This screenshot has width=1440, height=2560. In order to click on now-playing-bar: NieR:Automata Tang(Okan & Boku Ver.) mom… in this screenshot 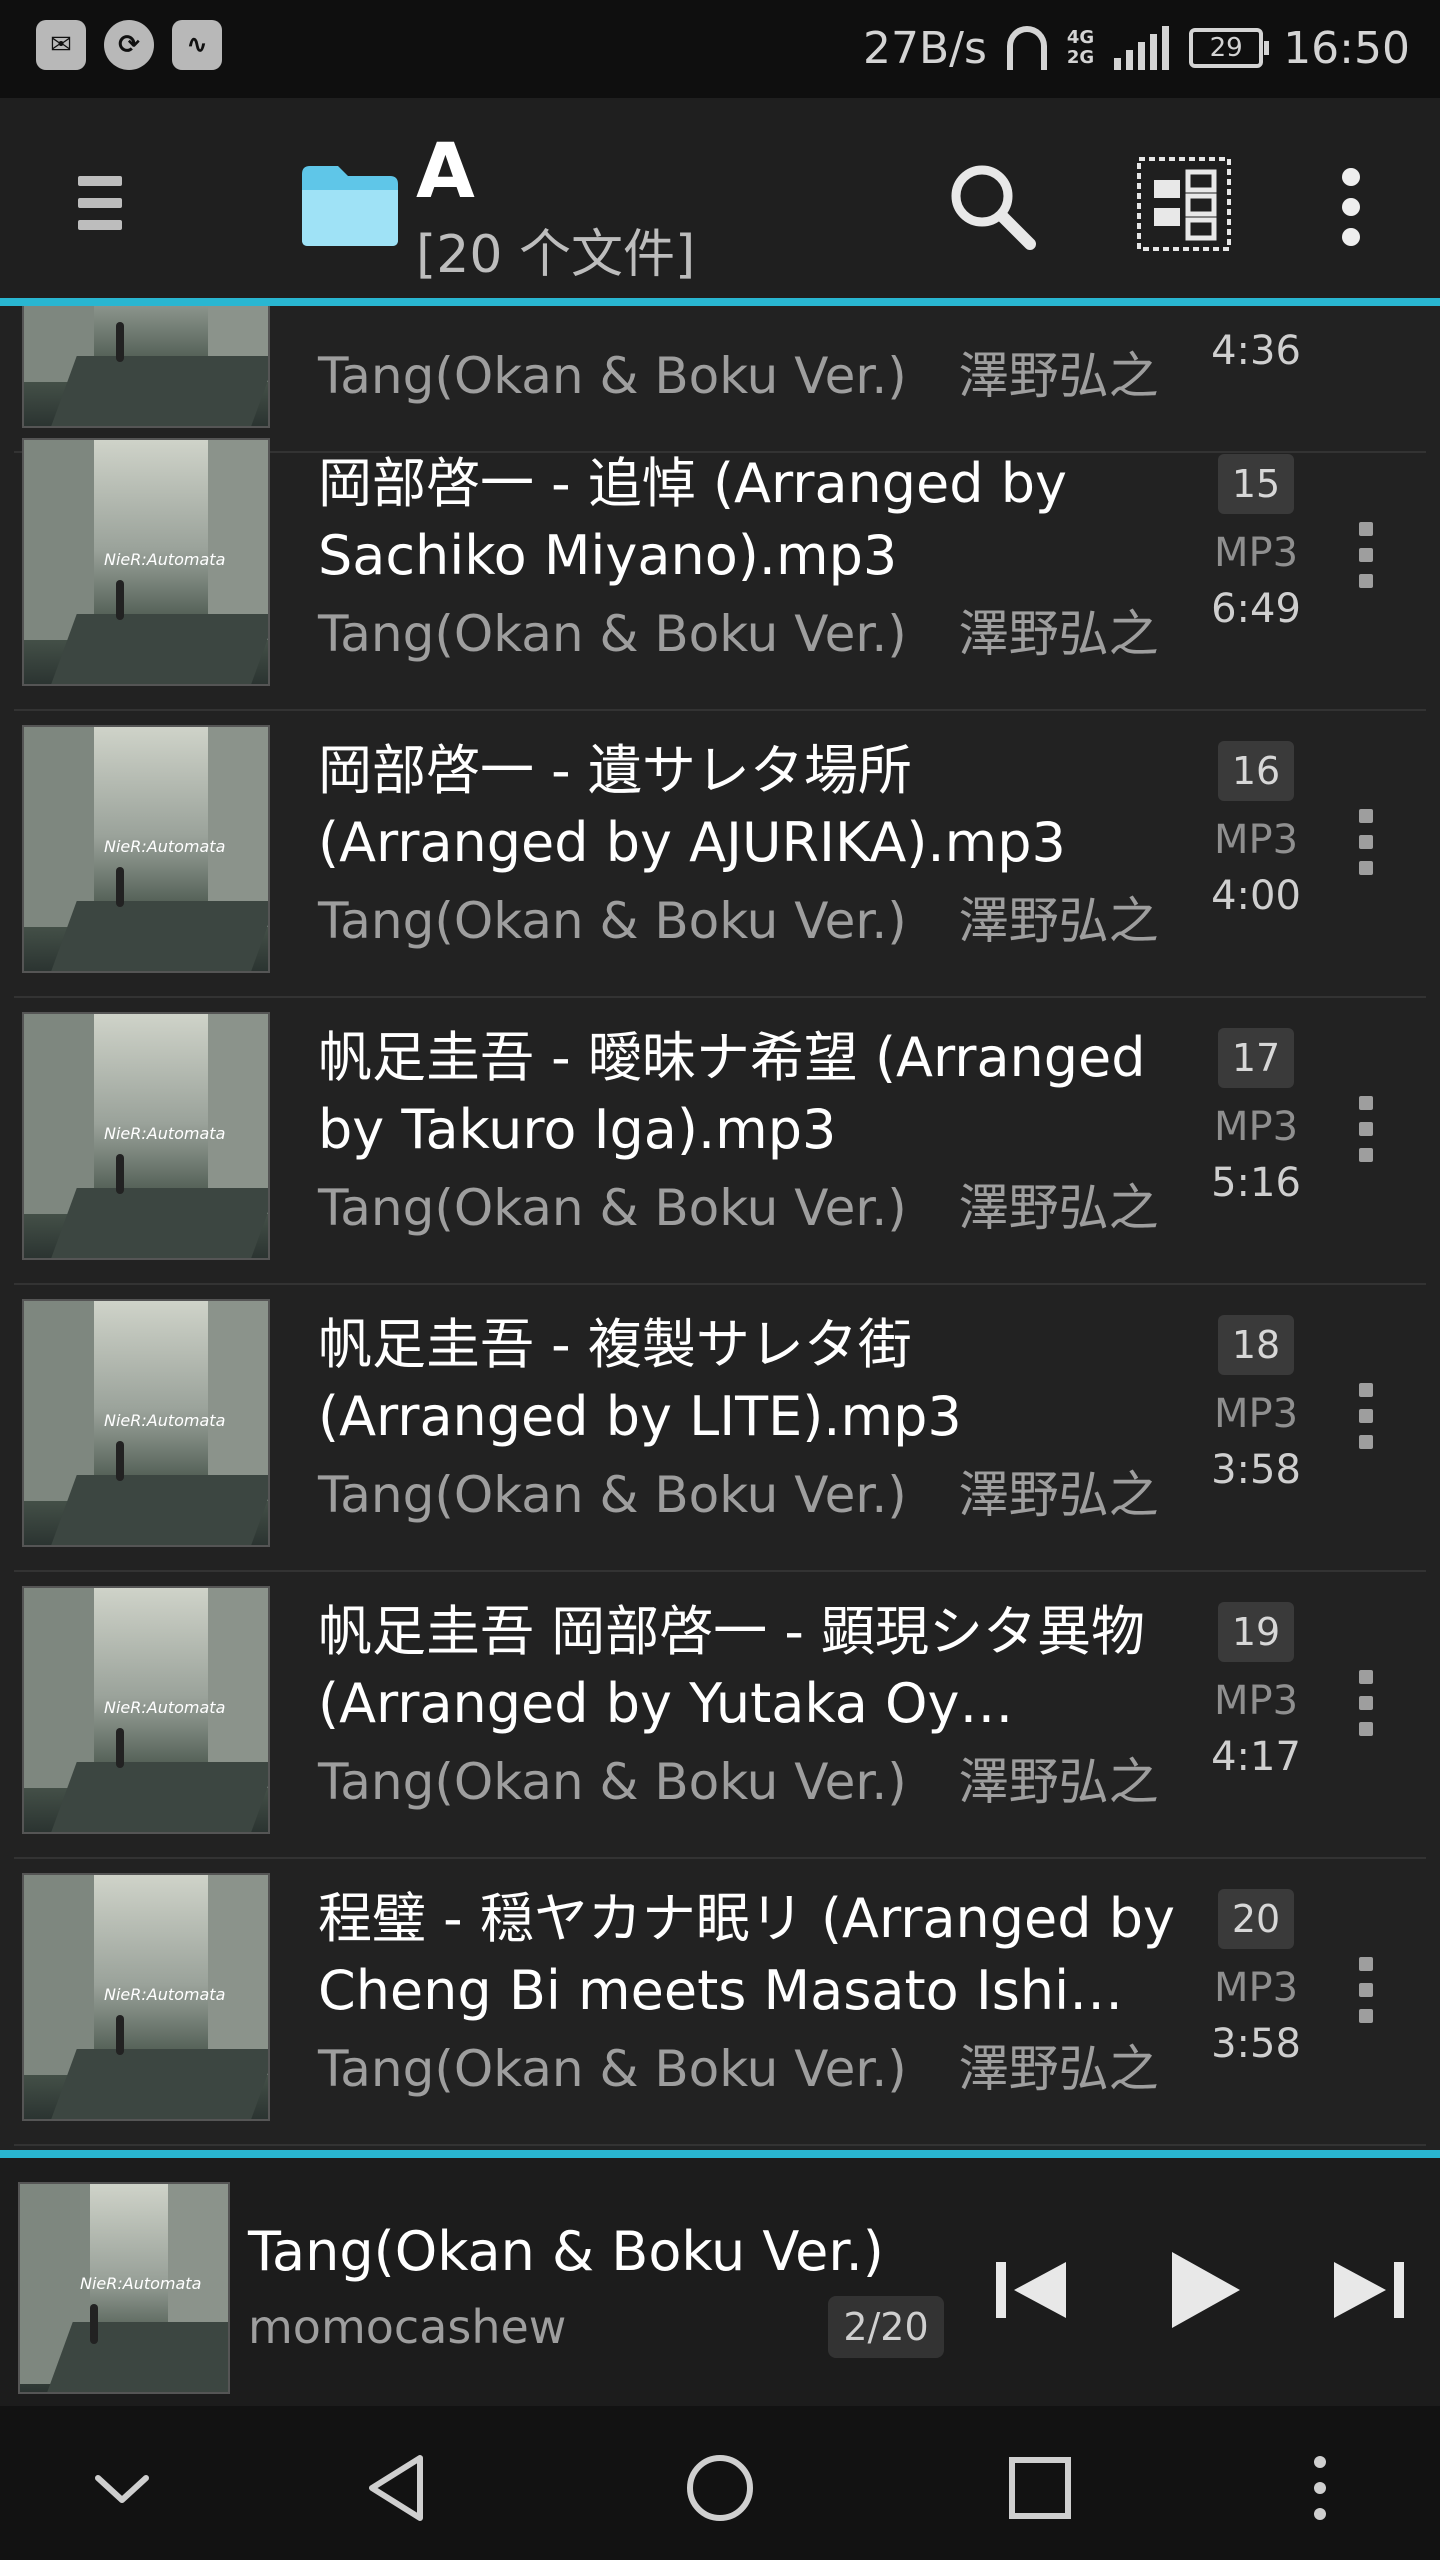, I will do `click(720, 2278)`.